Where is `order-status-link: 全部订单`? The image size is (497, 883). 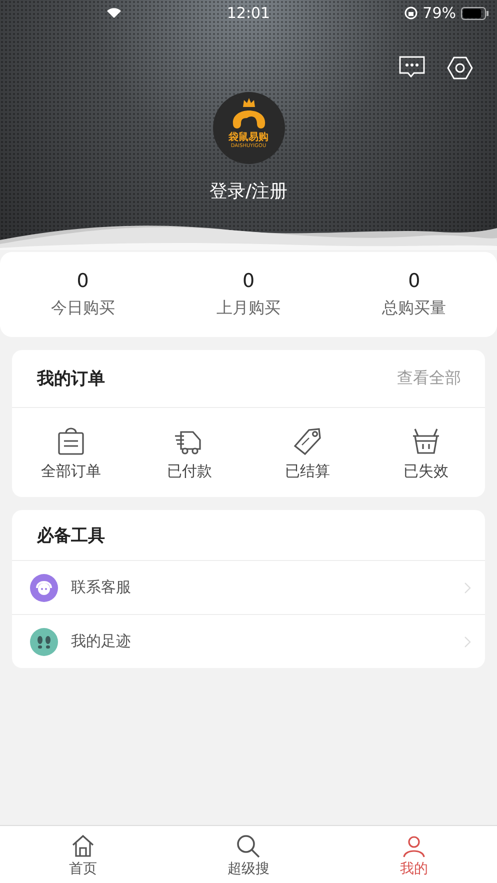 order-status-link: 全部订单 is located at coordinates (71, 471).